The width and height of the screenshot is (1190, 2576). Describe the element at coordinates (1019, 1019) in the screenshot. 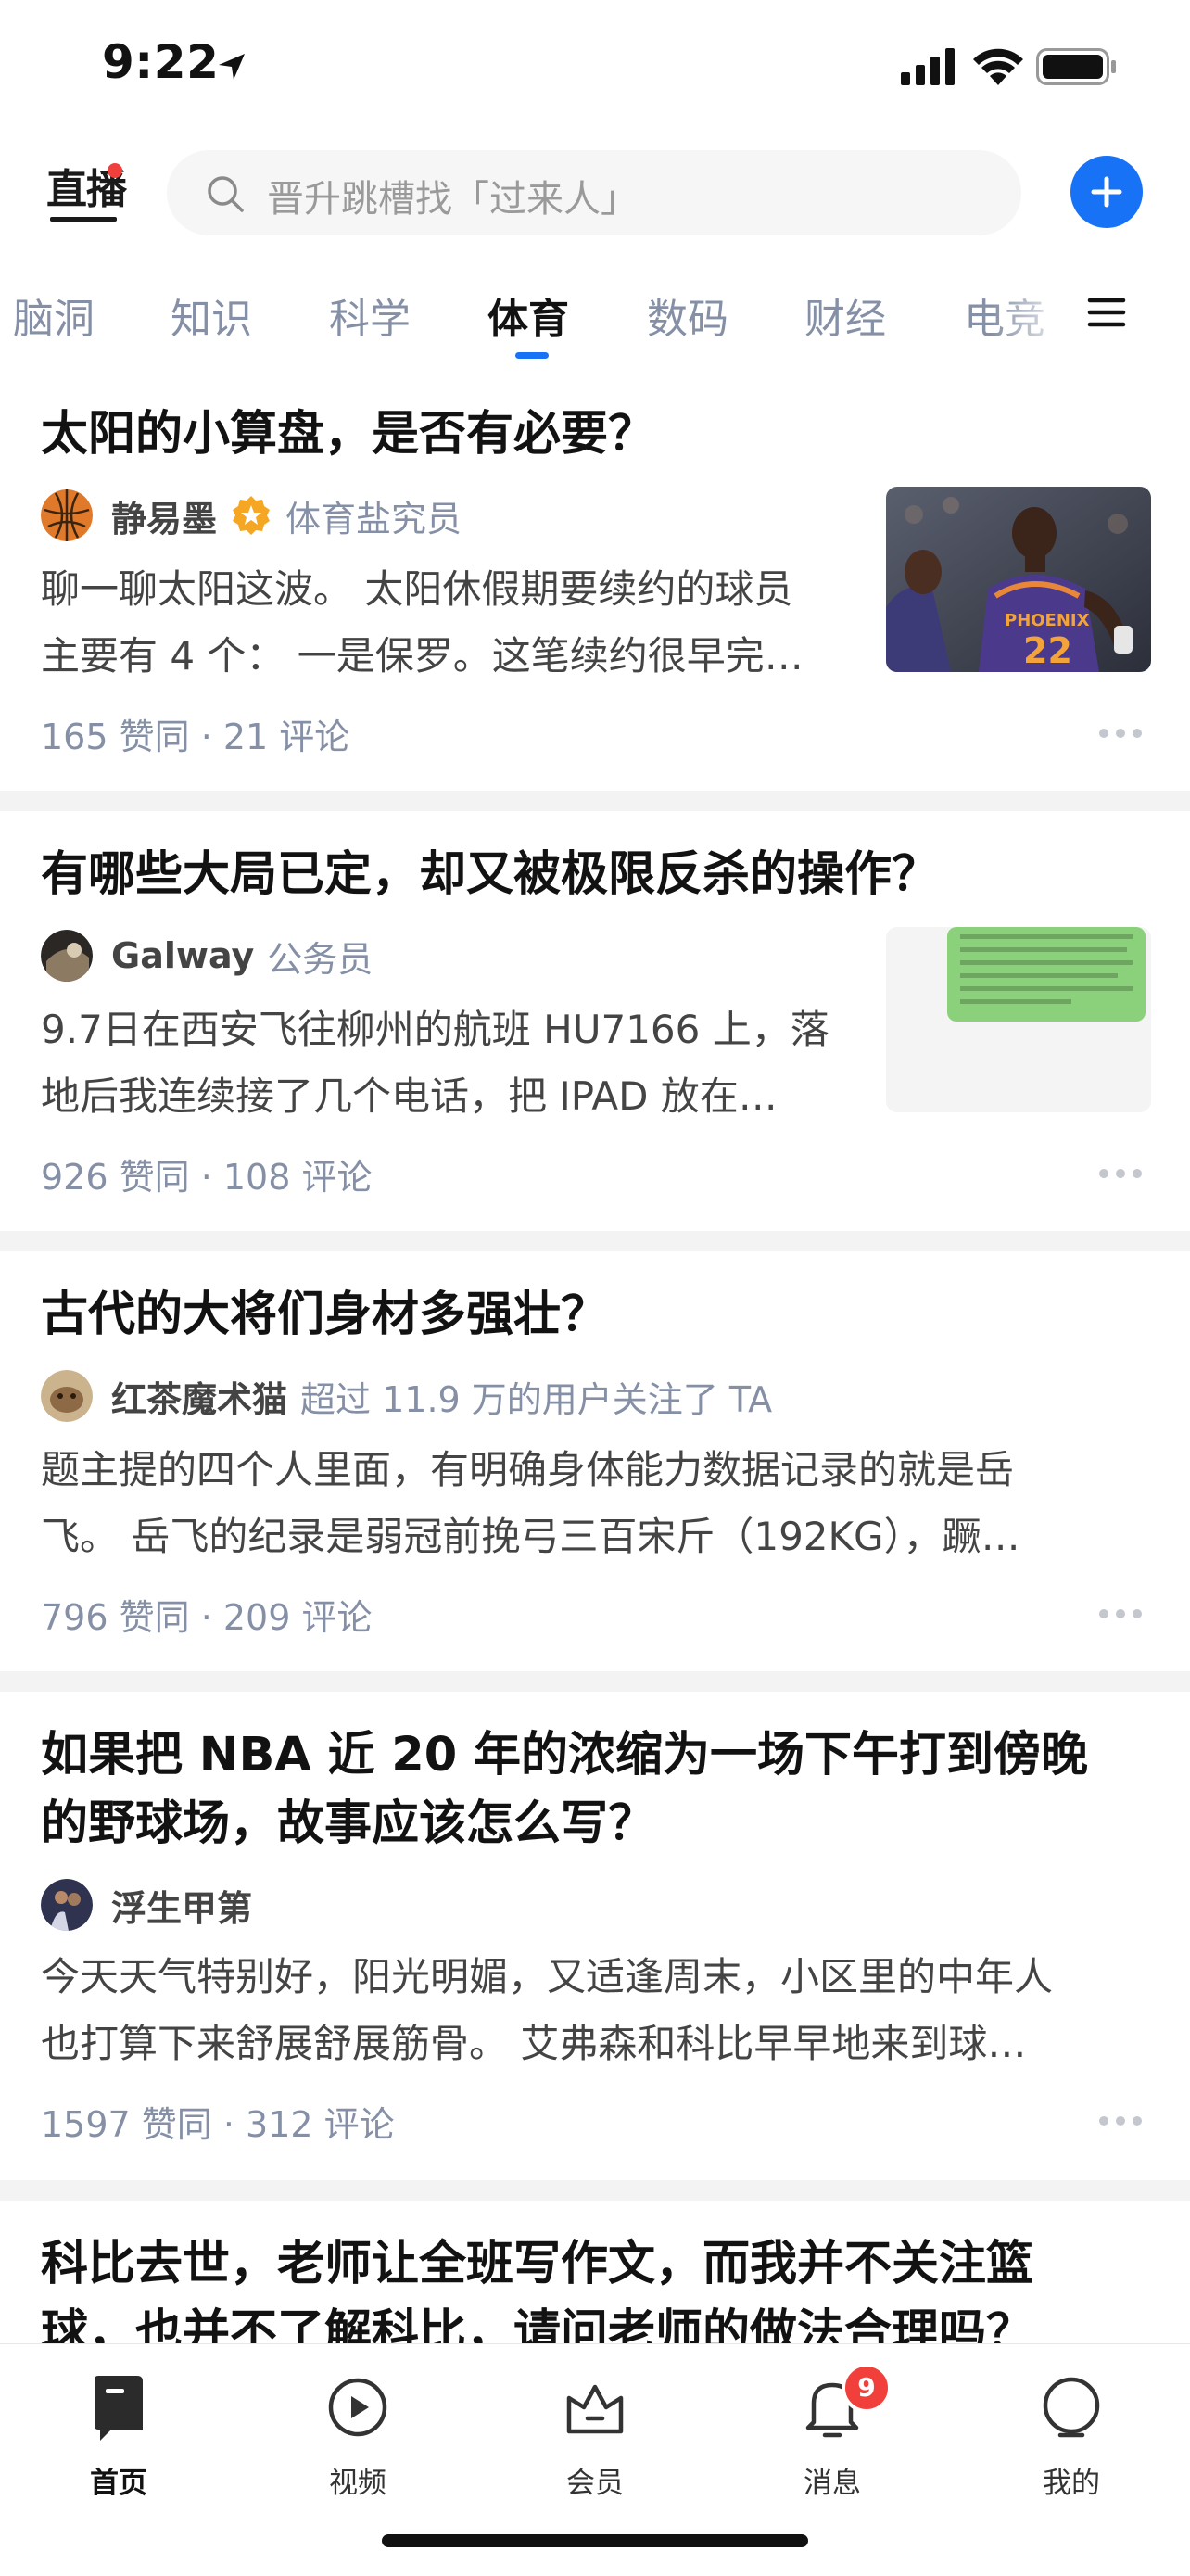

I see `card-thumbnail` at that location.